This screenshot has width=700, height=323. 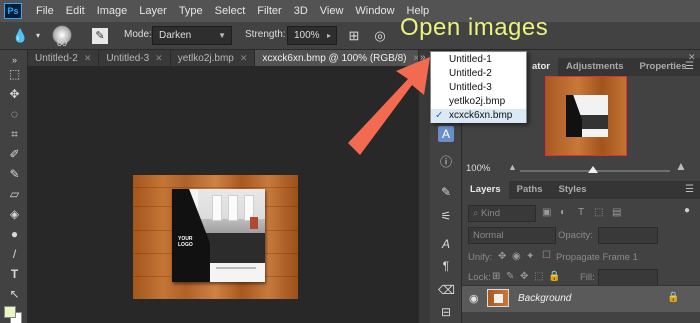 I want to click on mode-value: Darken, so click(x=175, y=35).